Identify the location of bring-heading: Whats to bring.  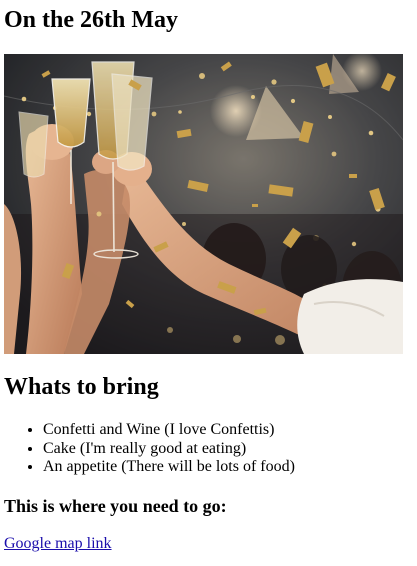
(81, 387).